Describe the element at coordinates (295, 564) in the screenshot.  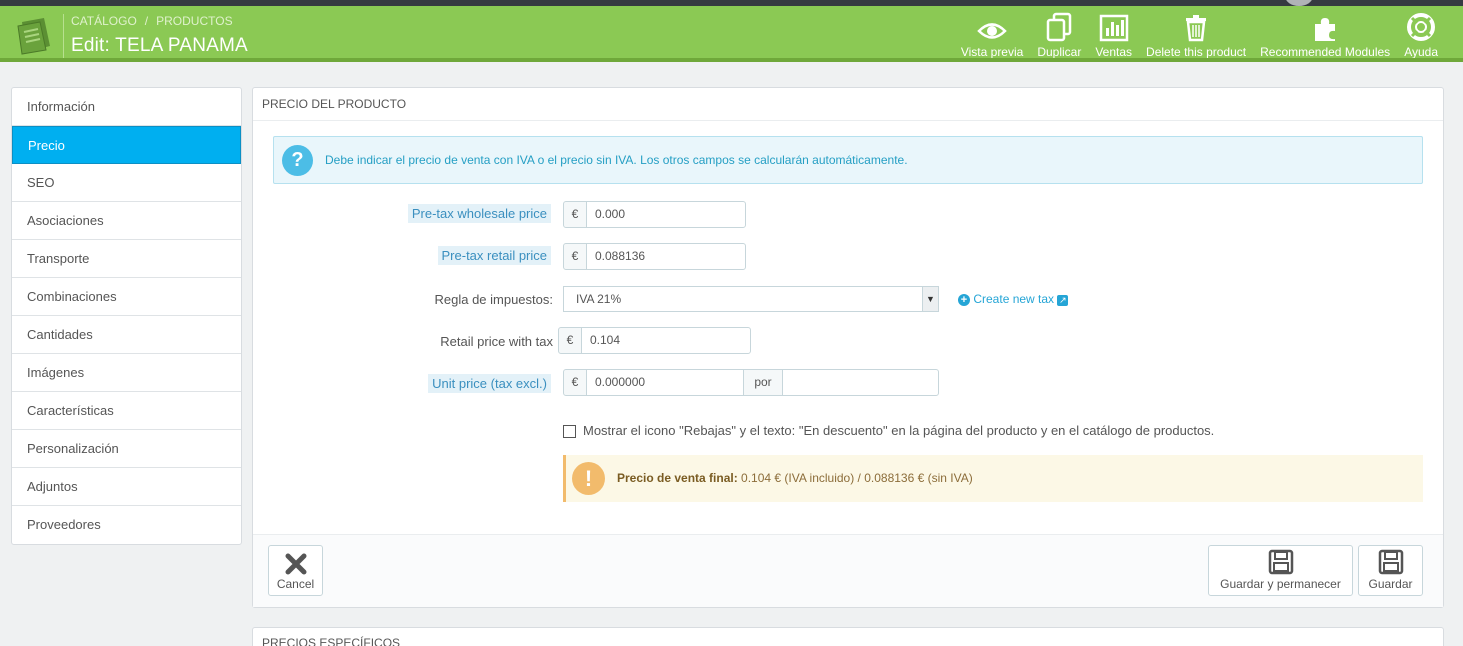
I see `close-icon` at that location.